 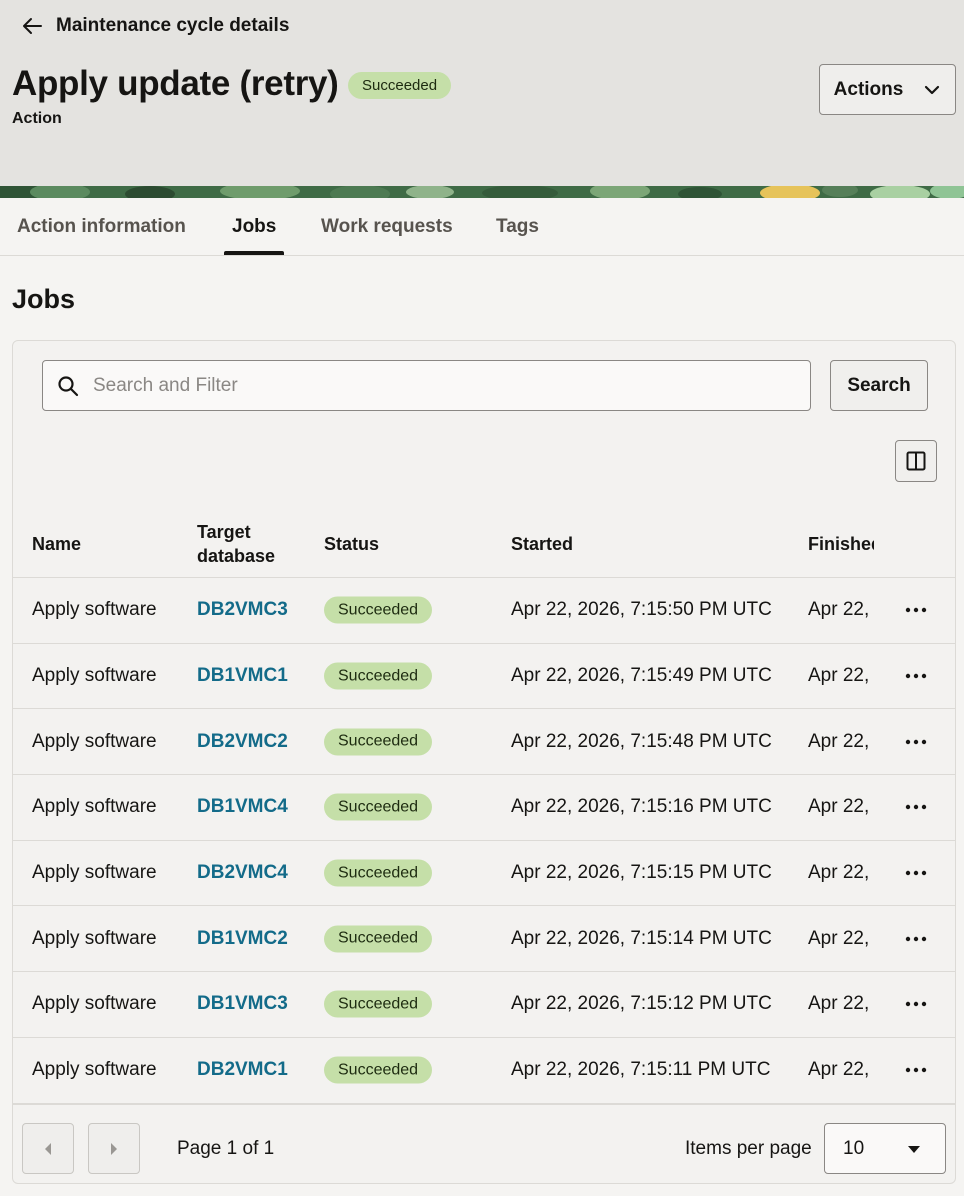 What do you see at coordinates (351, 544) in the screenshot?
I see `column-header-status: Status` at bounding box center [351, 544].